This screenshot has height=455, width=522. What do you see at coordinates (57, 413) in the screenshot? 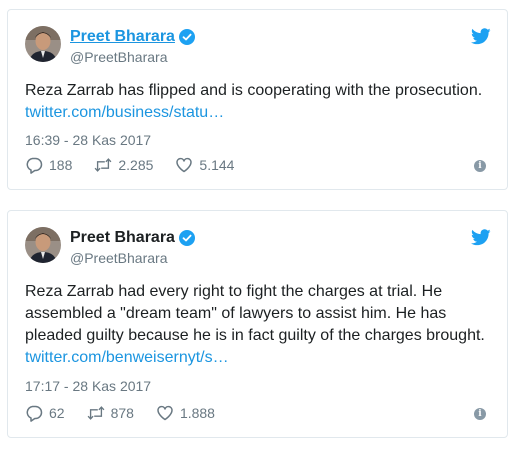
I see `reply-count: 62` at bounding box center [57, 413].